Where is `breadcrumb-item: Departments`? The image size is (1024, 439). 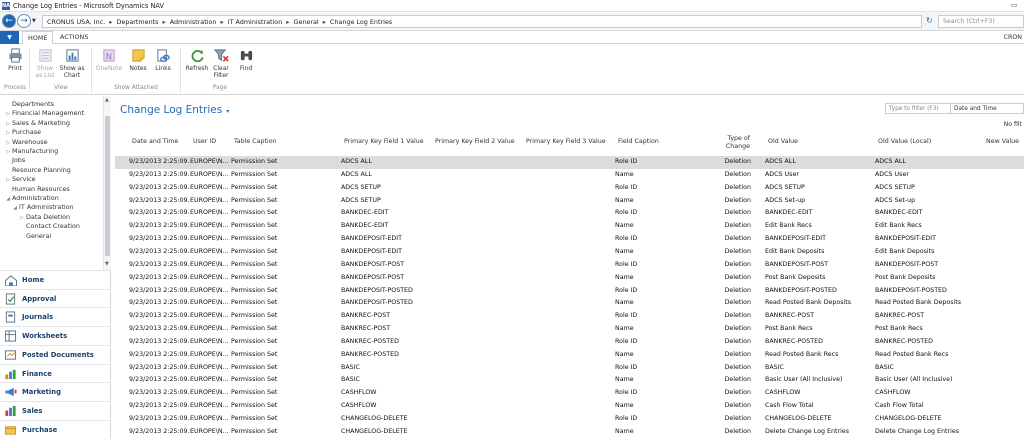 breadcrumb-item: Departments is located at coordinates (137, 22).